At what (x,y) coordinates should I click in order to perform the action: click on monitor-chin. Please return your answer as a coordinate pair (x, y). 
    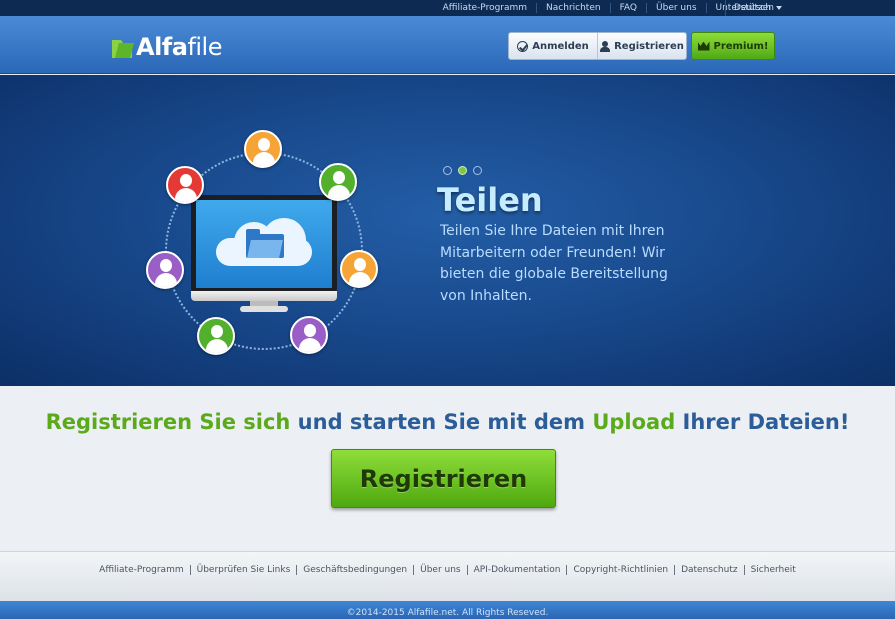
    Looking at the image, I should click on (264, 296).